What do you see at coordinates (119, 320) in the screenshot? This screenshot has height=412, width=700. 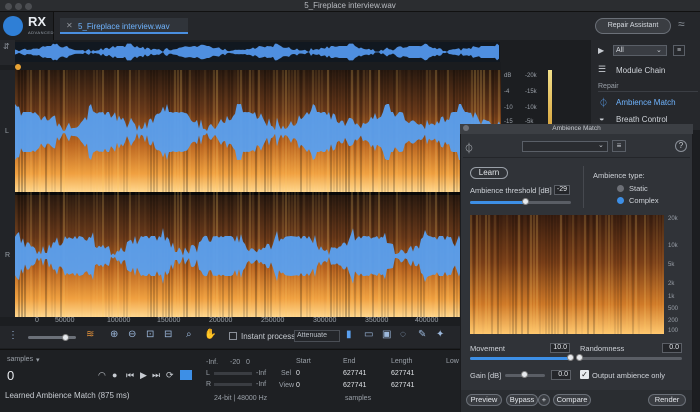 I see `timeline-tick: 100000` at bounding box center [119, 320].